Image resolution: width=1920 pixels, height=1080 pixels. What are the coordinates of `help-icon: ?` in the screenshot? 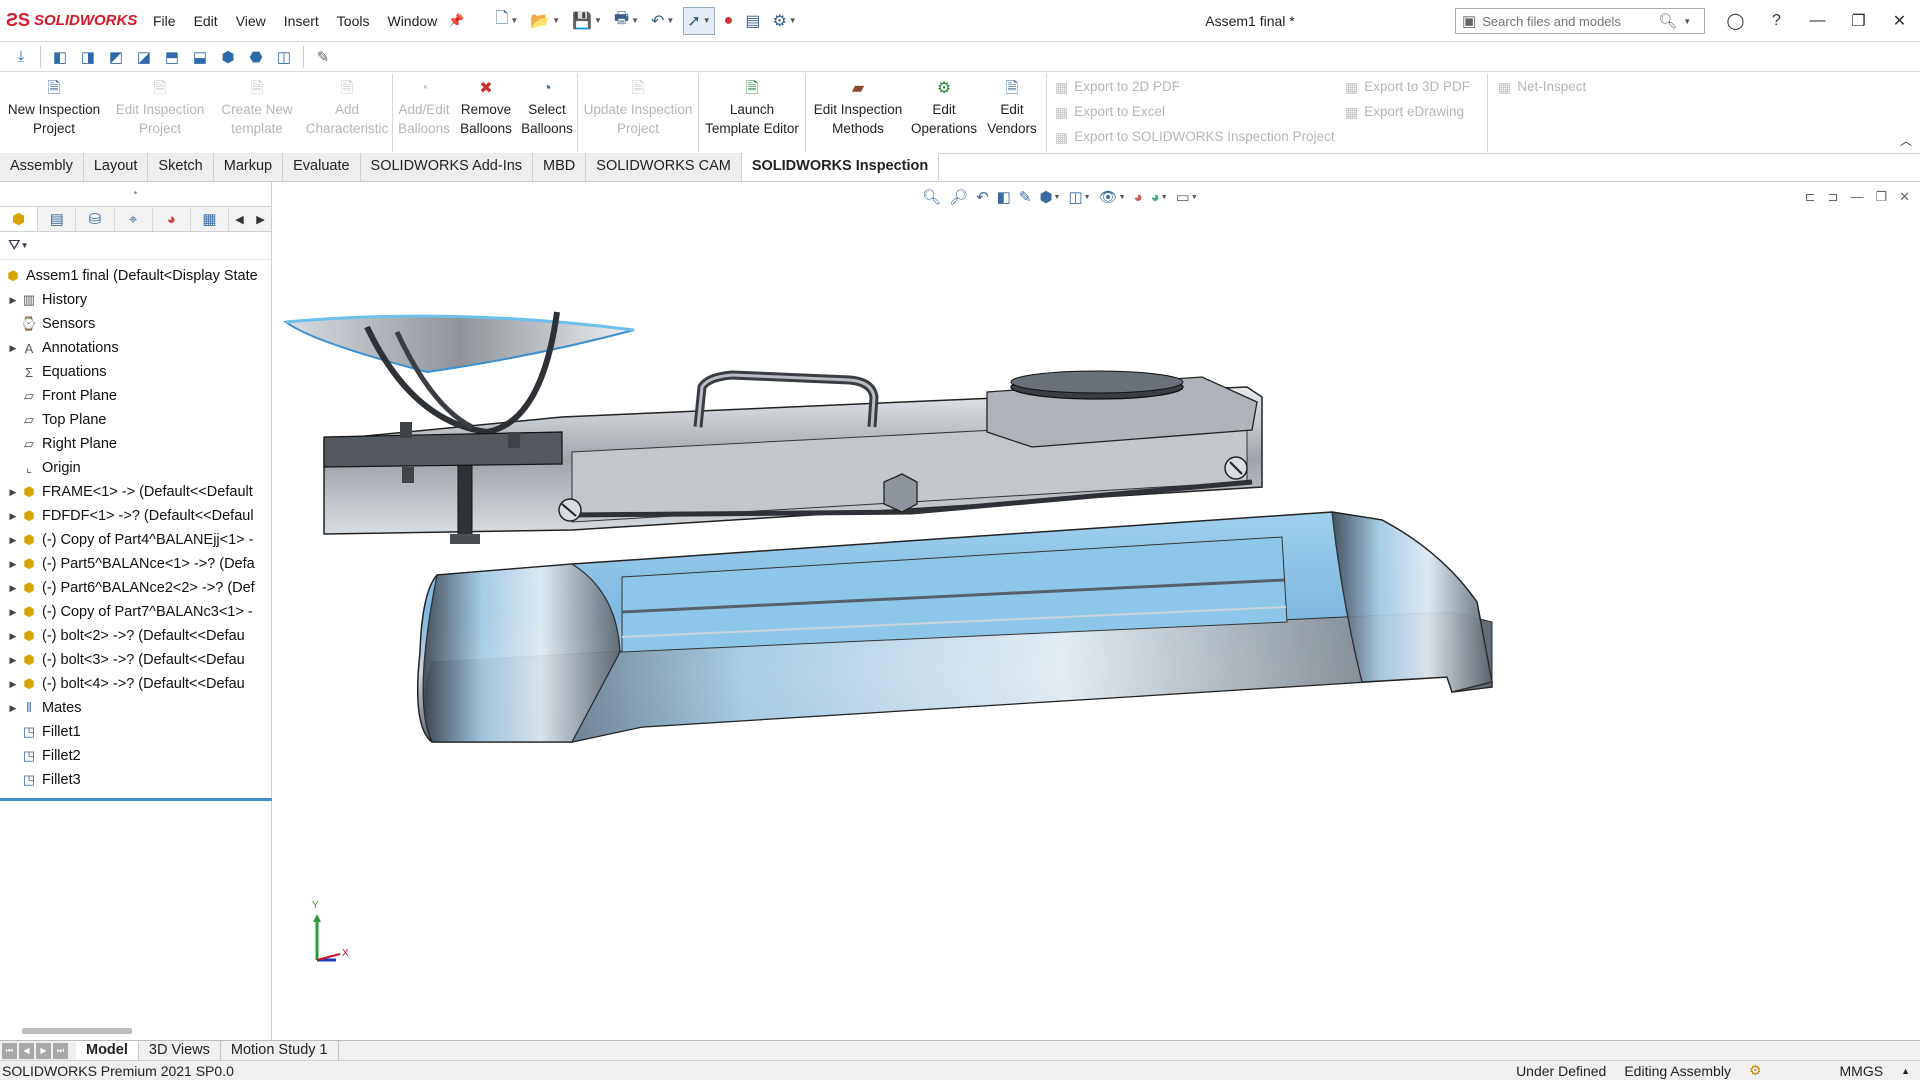 It's located at (1776, 21).